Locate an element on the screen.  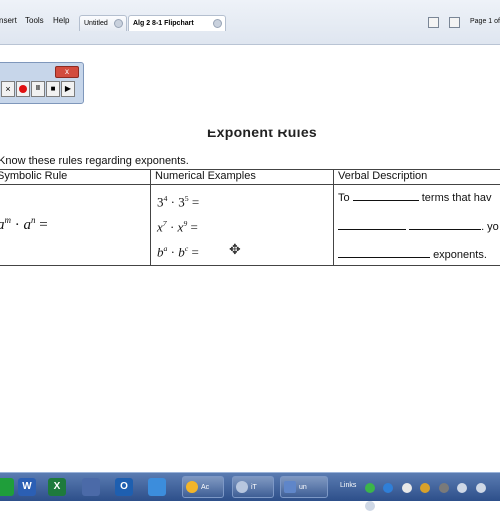
tab-label: Alg 2 8-1 Flipchart is located at coordinates (163, 23).